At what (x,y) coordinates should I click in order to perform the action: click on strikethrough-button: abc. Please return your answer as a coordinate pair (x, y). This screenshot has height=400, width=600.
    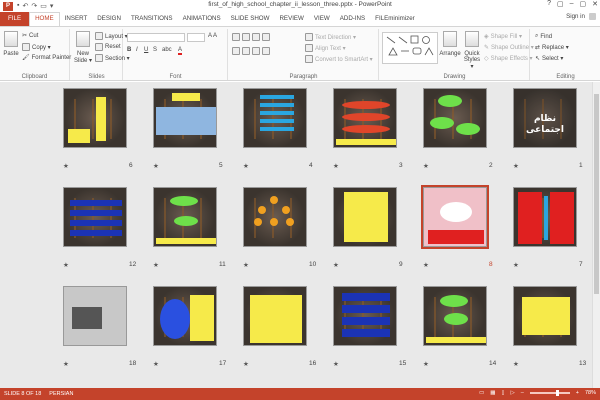
    Looking at the image, I should click on (167, 50).